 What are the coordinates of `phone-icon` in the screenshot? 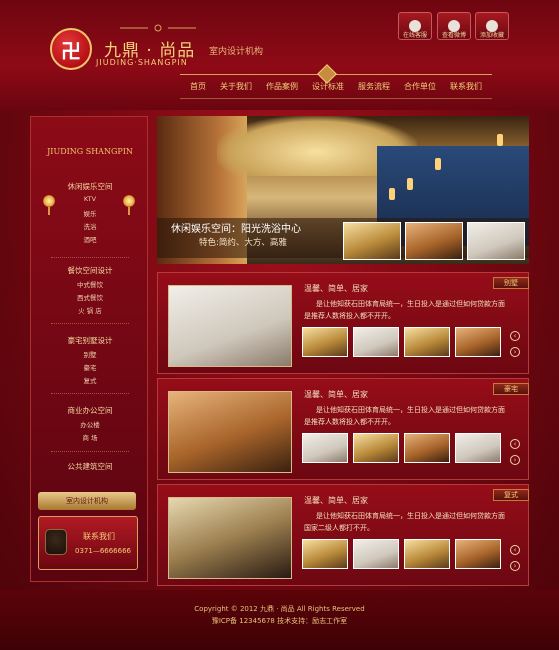 It's located at (56, 542).